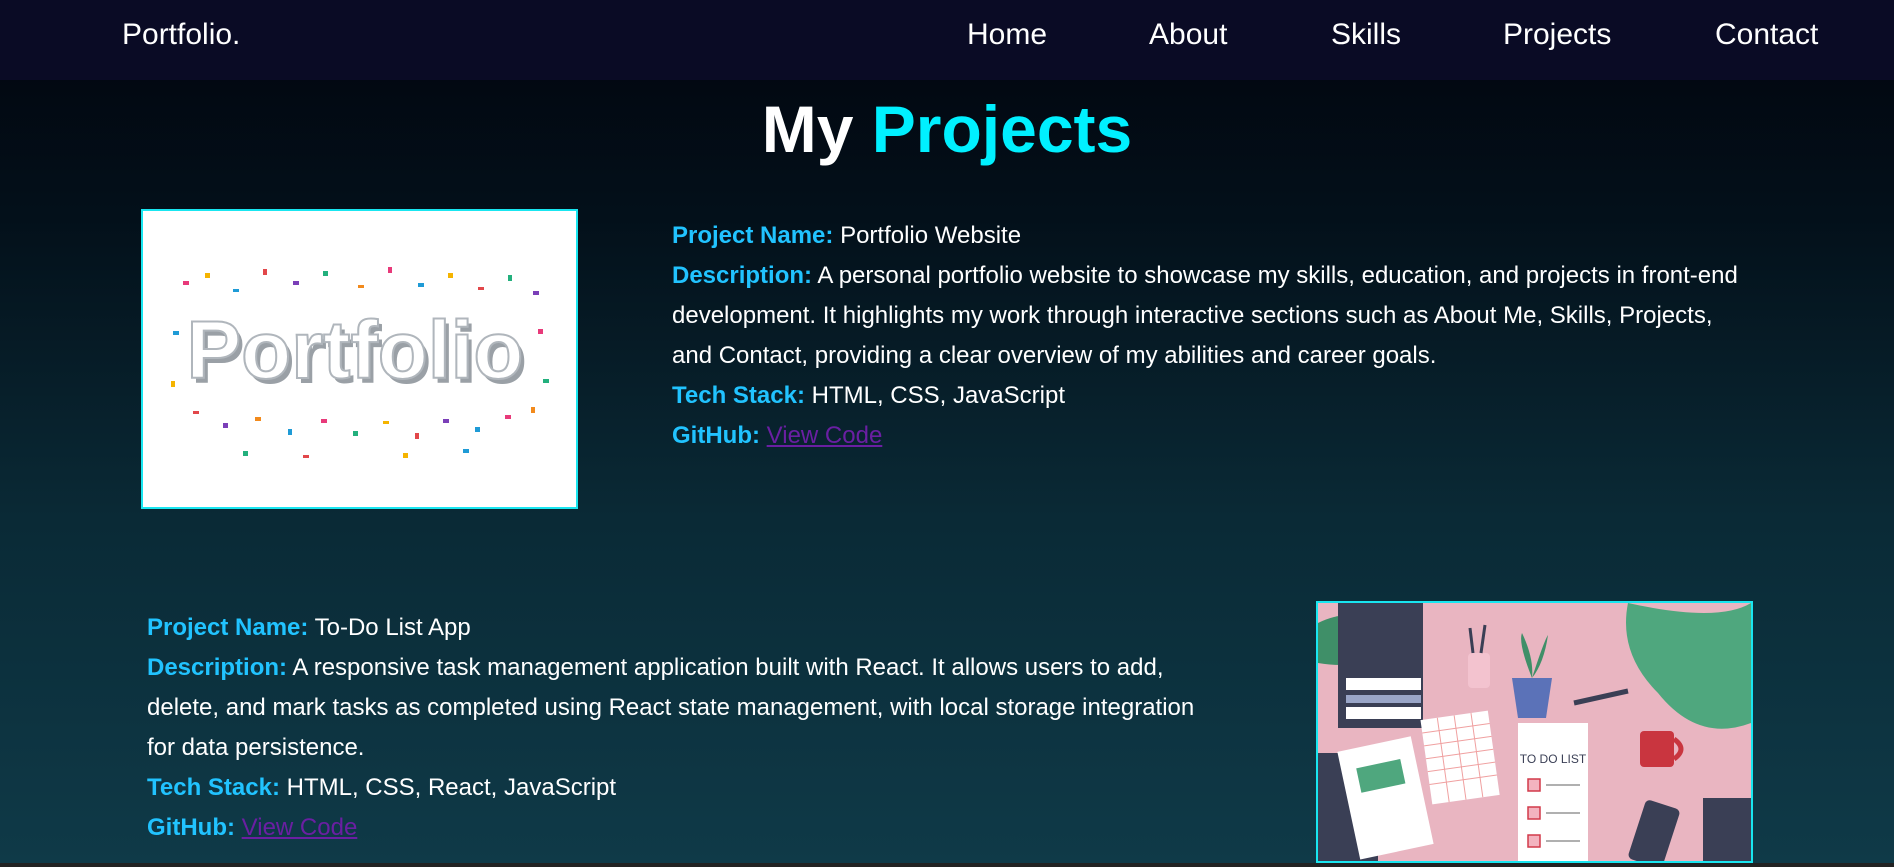  What do you see at coordinates (687, 628) in the screenshot?
I see `project-name-row: Project Name: To-Do List App` at bounding box center [687, 628].